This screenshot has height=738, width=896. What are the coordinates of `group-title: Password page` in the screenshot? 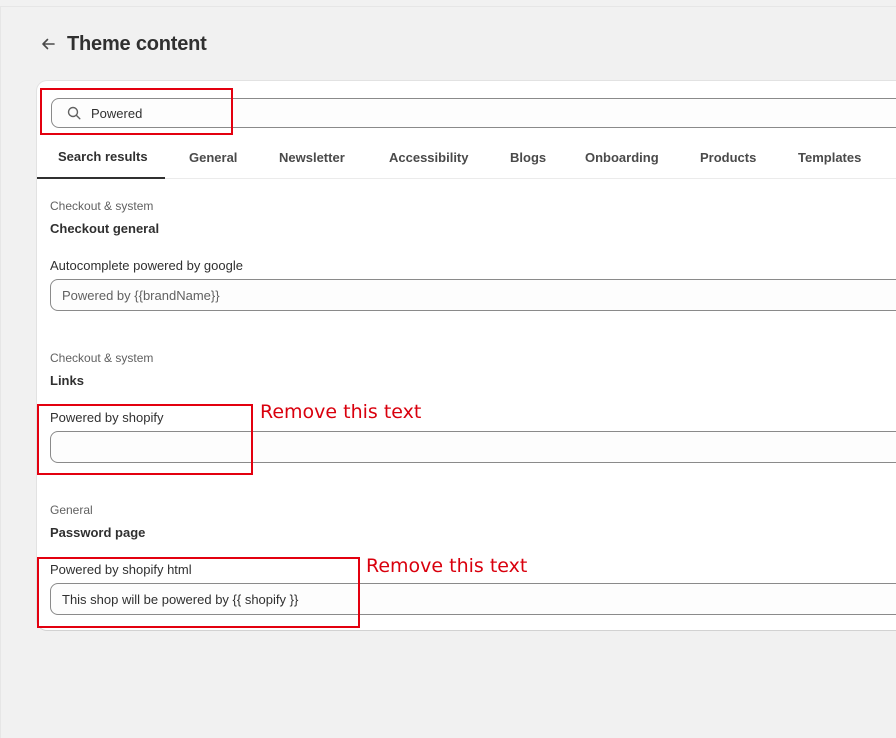 It's located at (98, 532).